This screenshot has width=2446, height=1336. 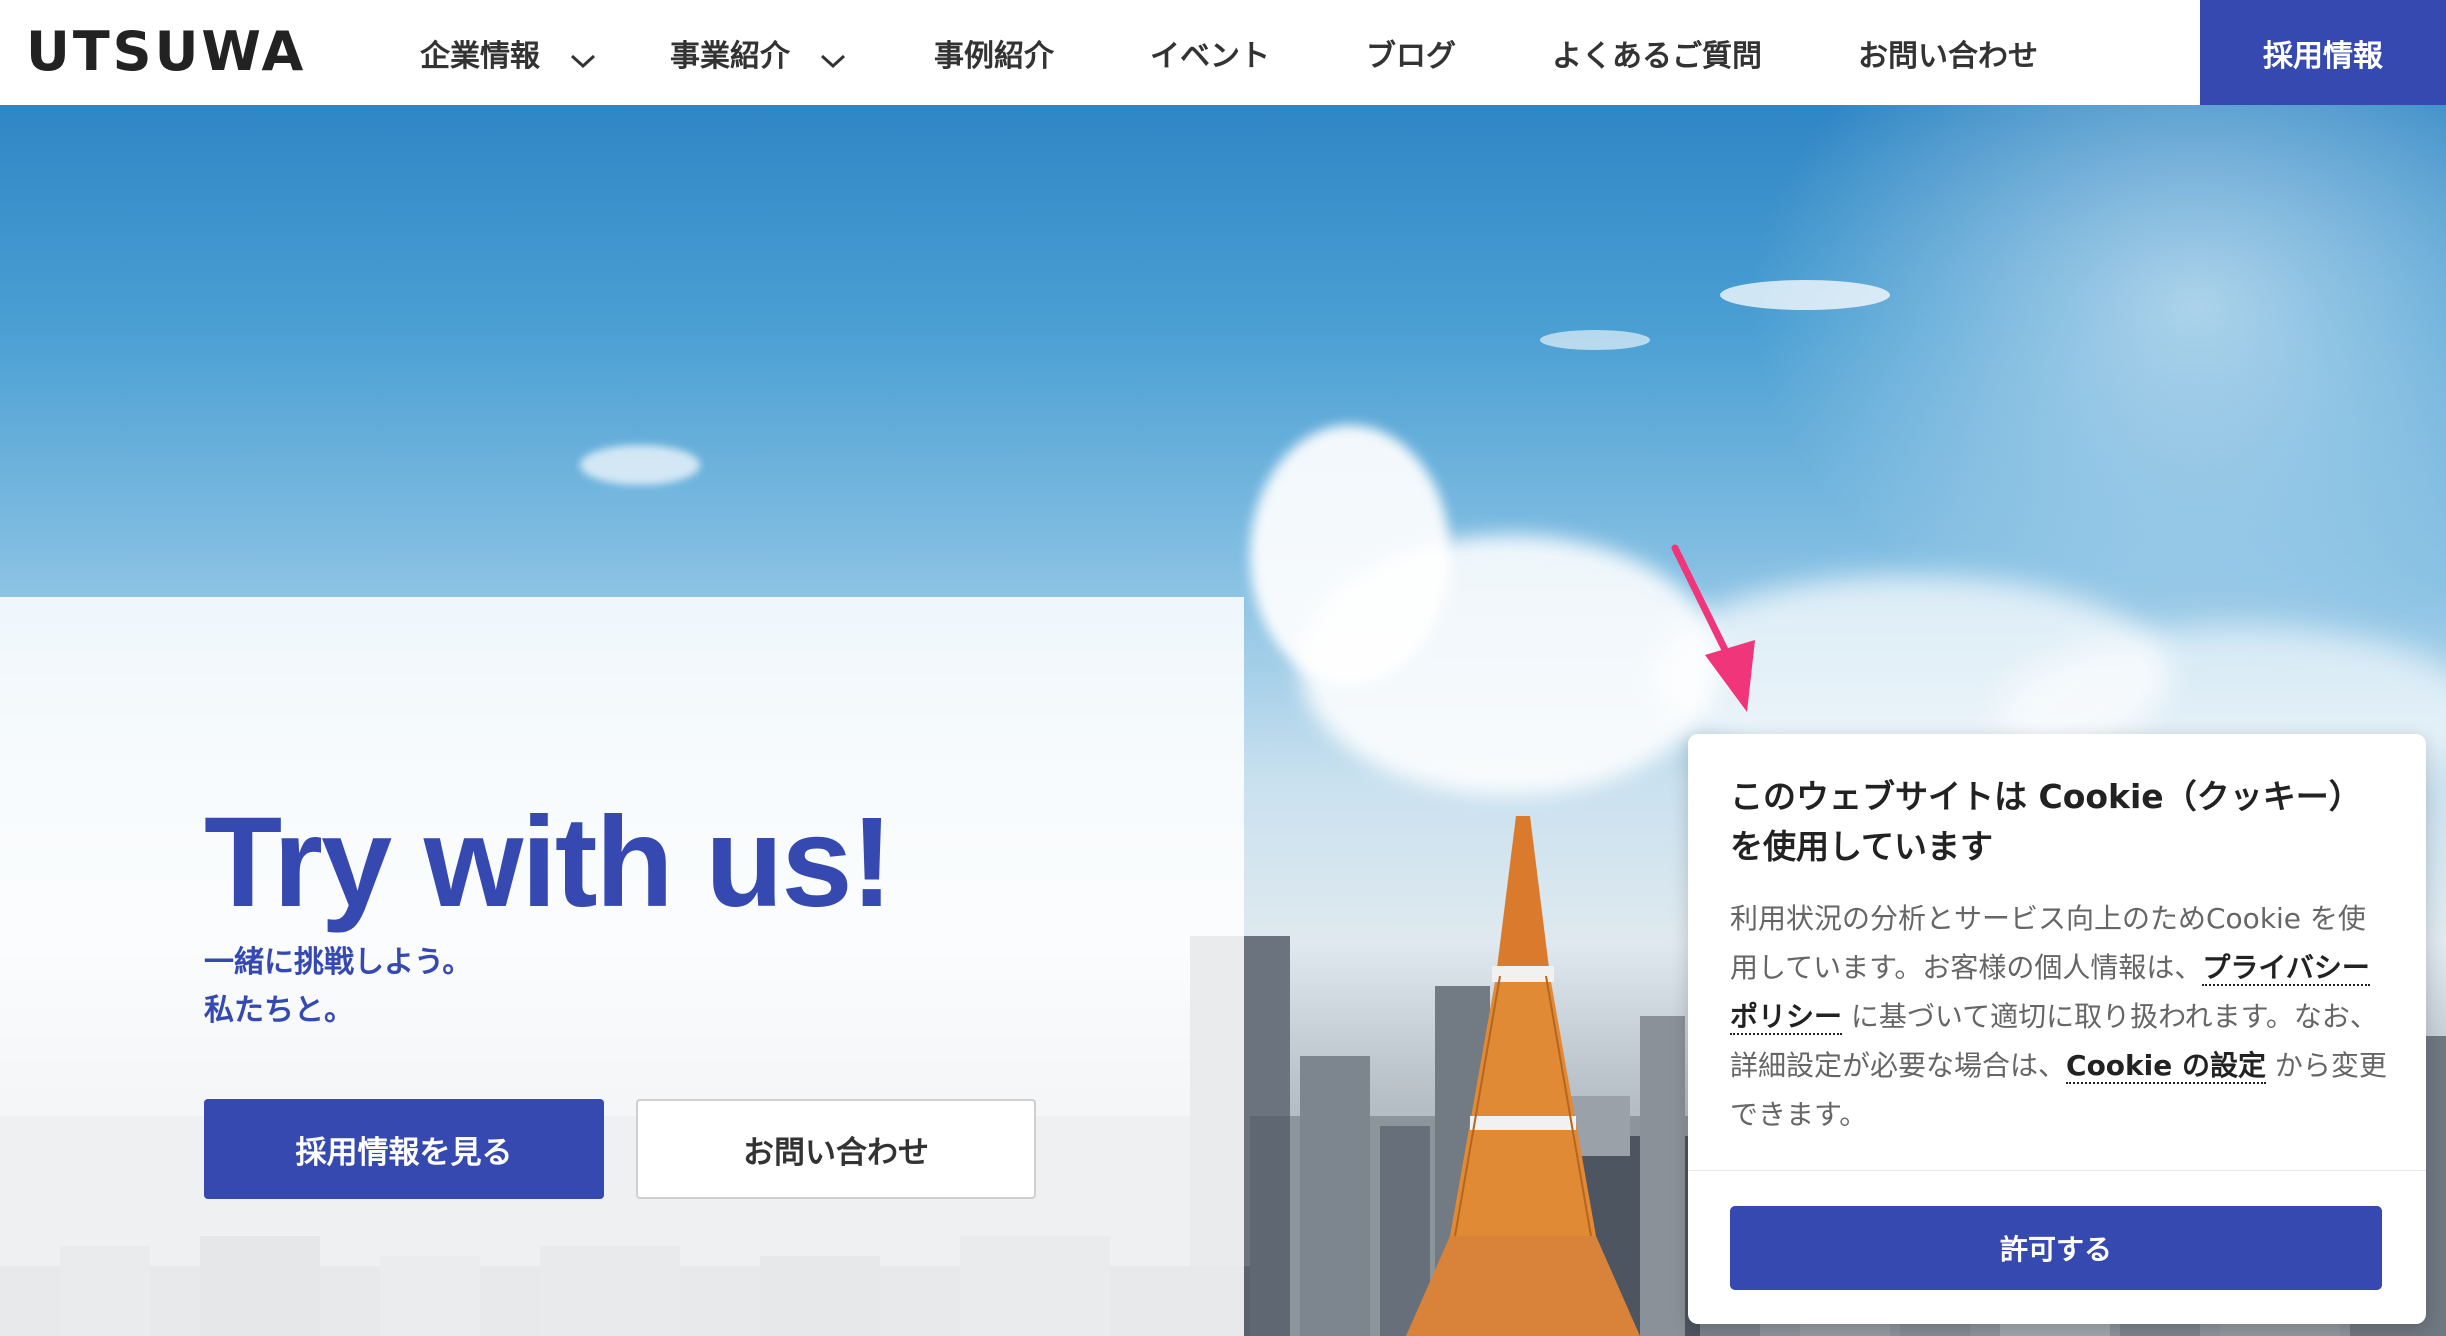 I want to click on hero-subline: 一緒に挑戦しよう。, so click(x=338, y=962).